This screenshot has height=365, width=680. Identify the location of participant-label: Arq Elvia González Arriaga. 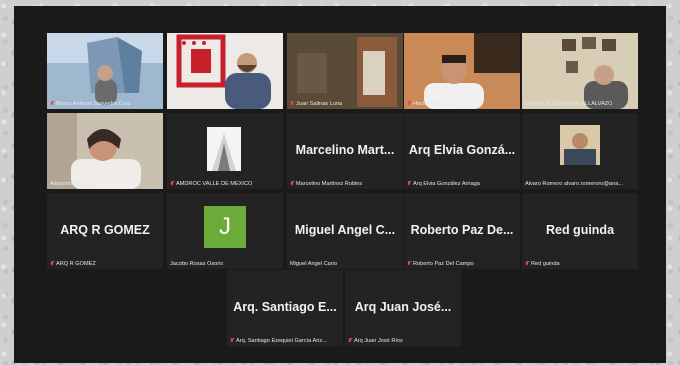
(443, 184).